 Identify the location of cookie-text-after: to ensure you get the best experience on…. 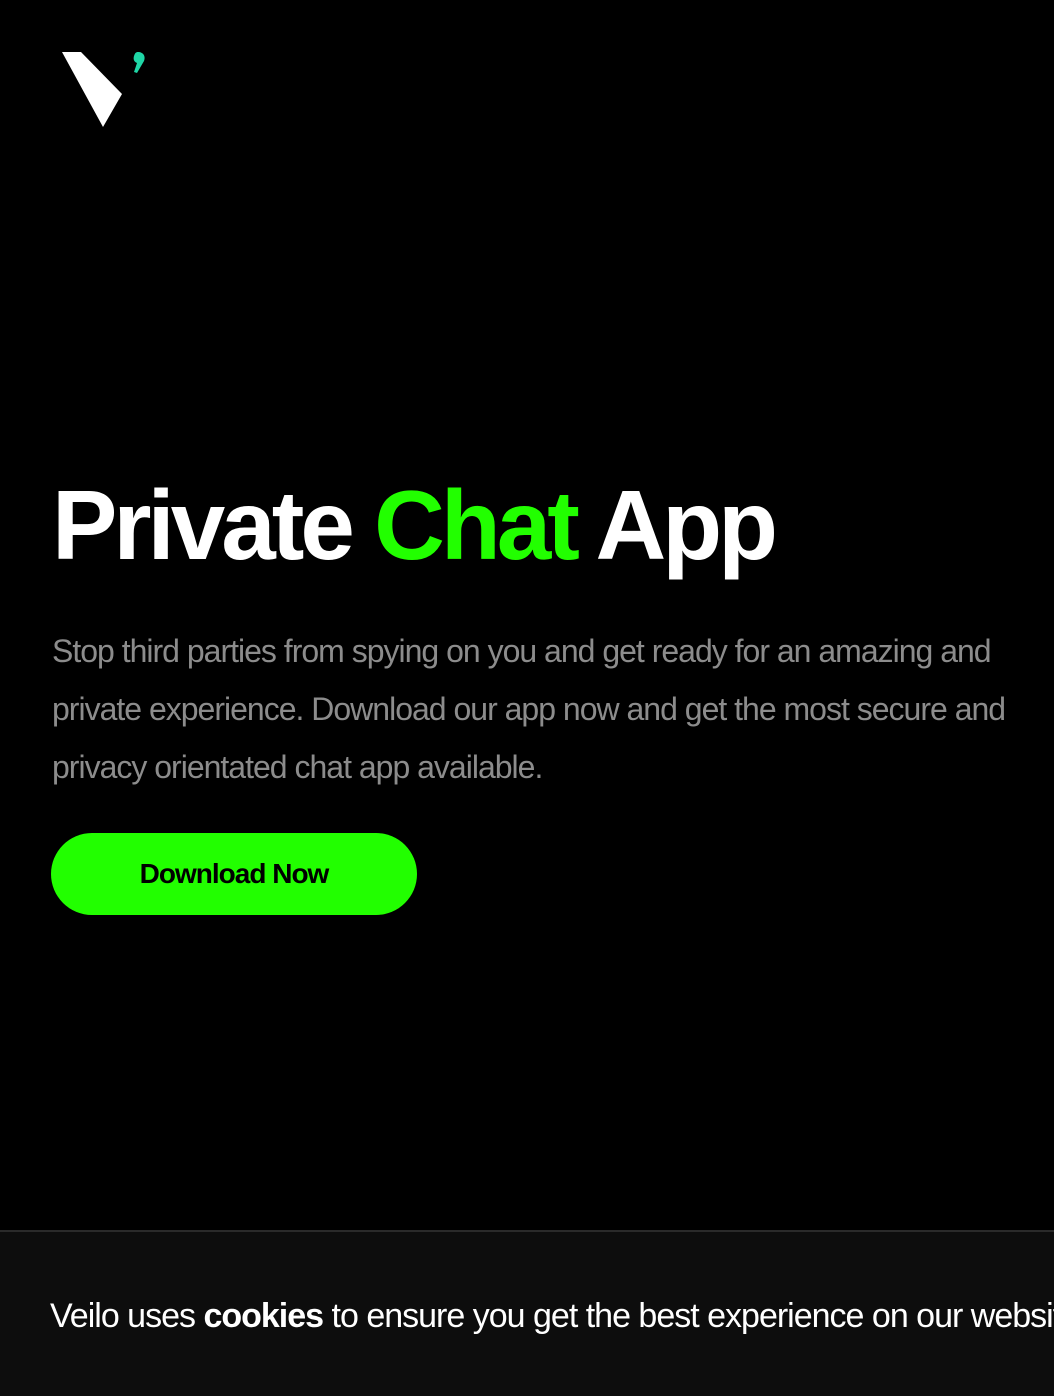
(692, 1316).